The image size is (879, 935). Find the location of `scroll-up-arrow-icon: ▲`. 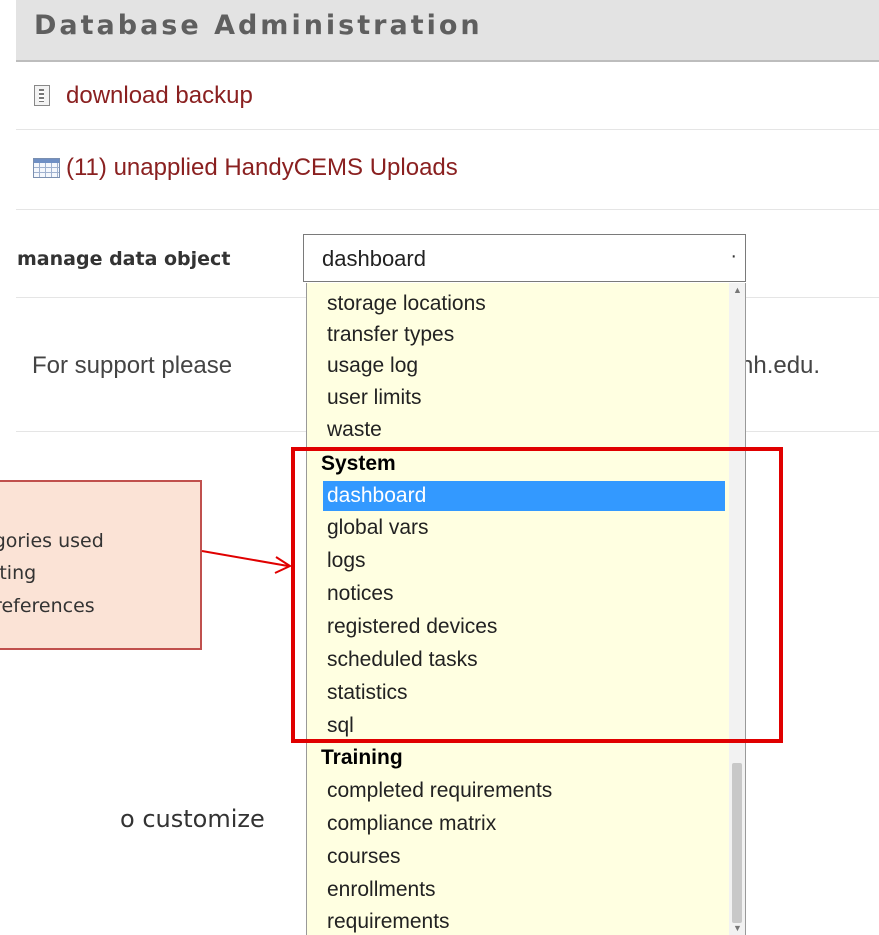

scroll-up-arrow-icon: ▲ is located at coordinates (737, 290).